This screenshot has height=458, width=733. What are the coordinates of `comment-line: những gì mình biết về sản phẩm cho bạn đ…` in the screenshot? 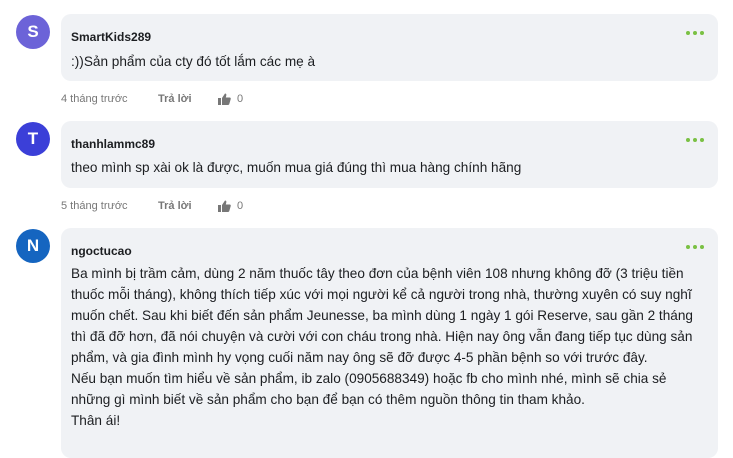 It's located at (328, 399).